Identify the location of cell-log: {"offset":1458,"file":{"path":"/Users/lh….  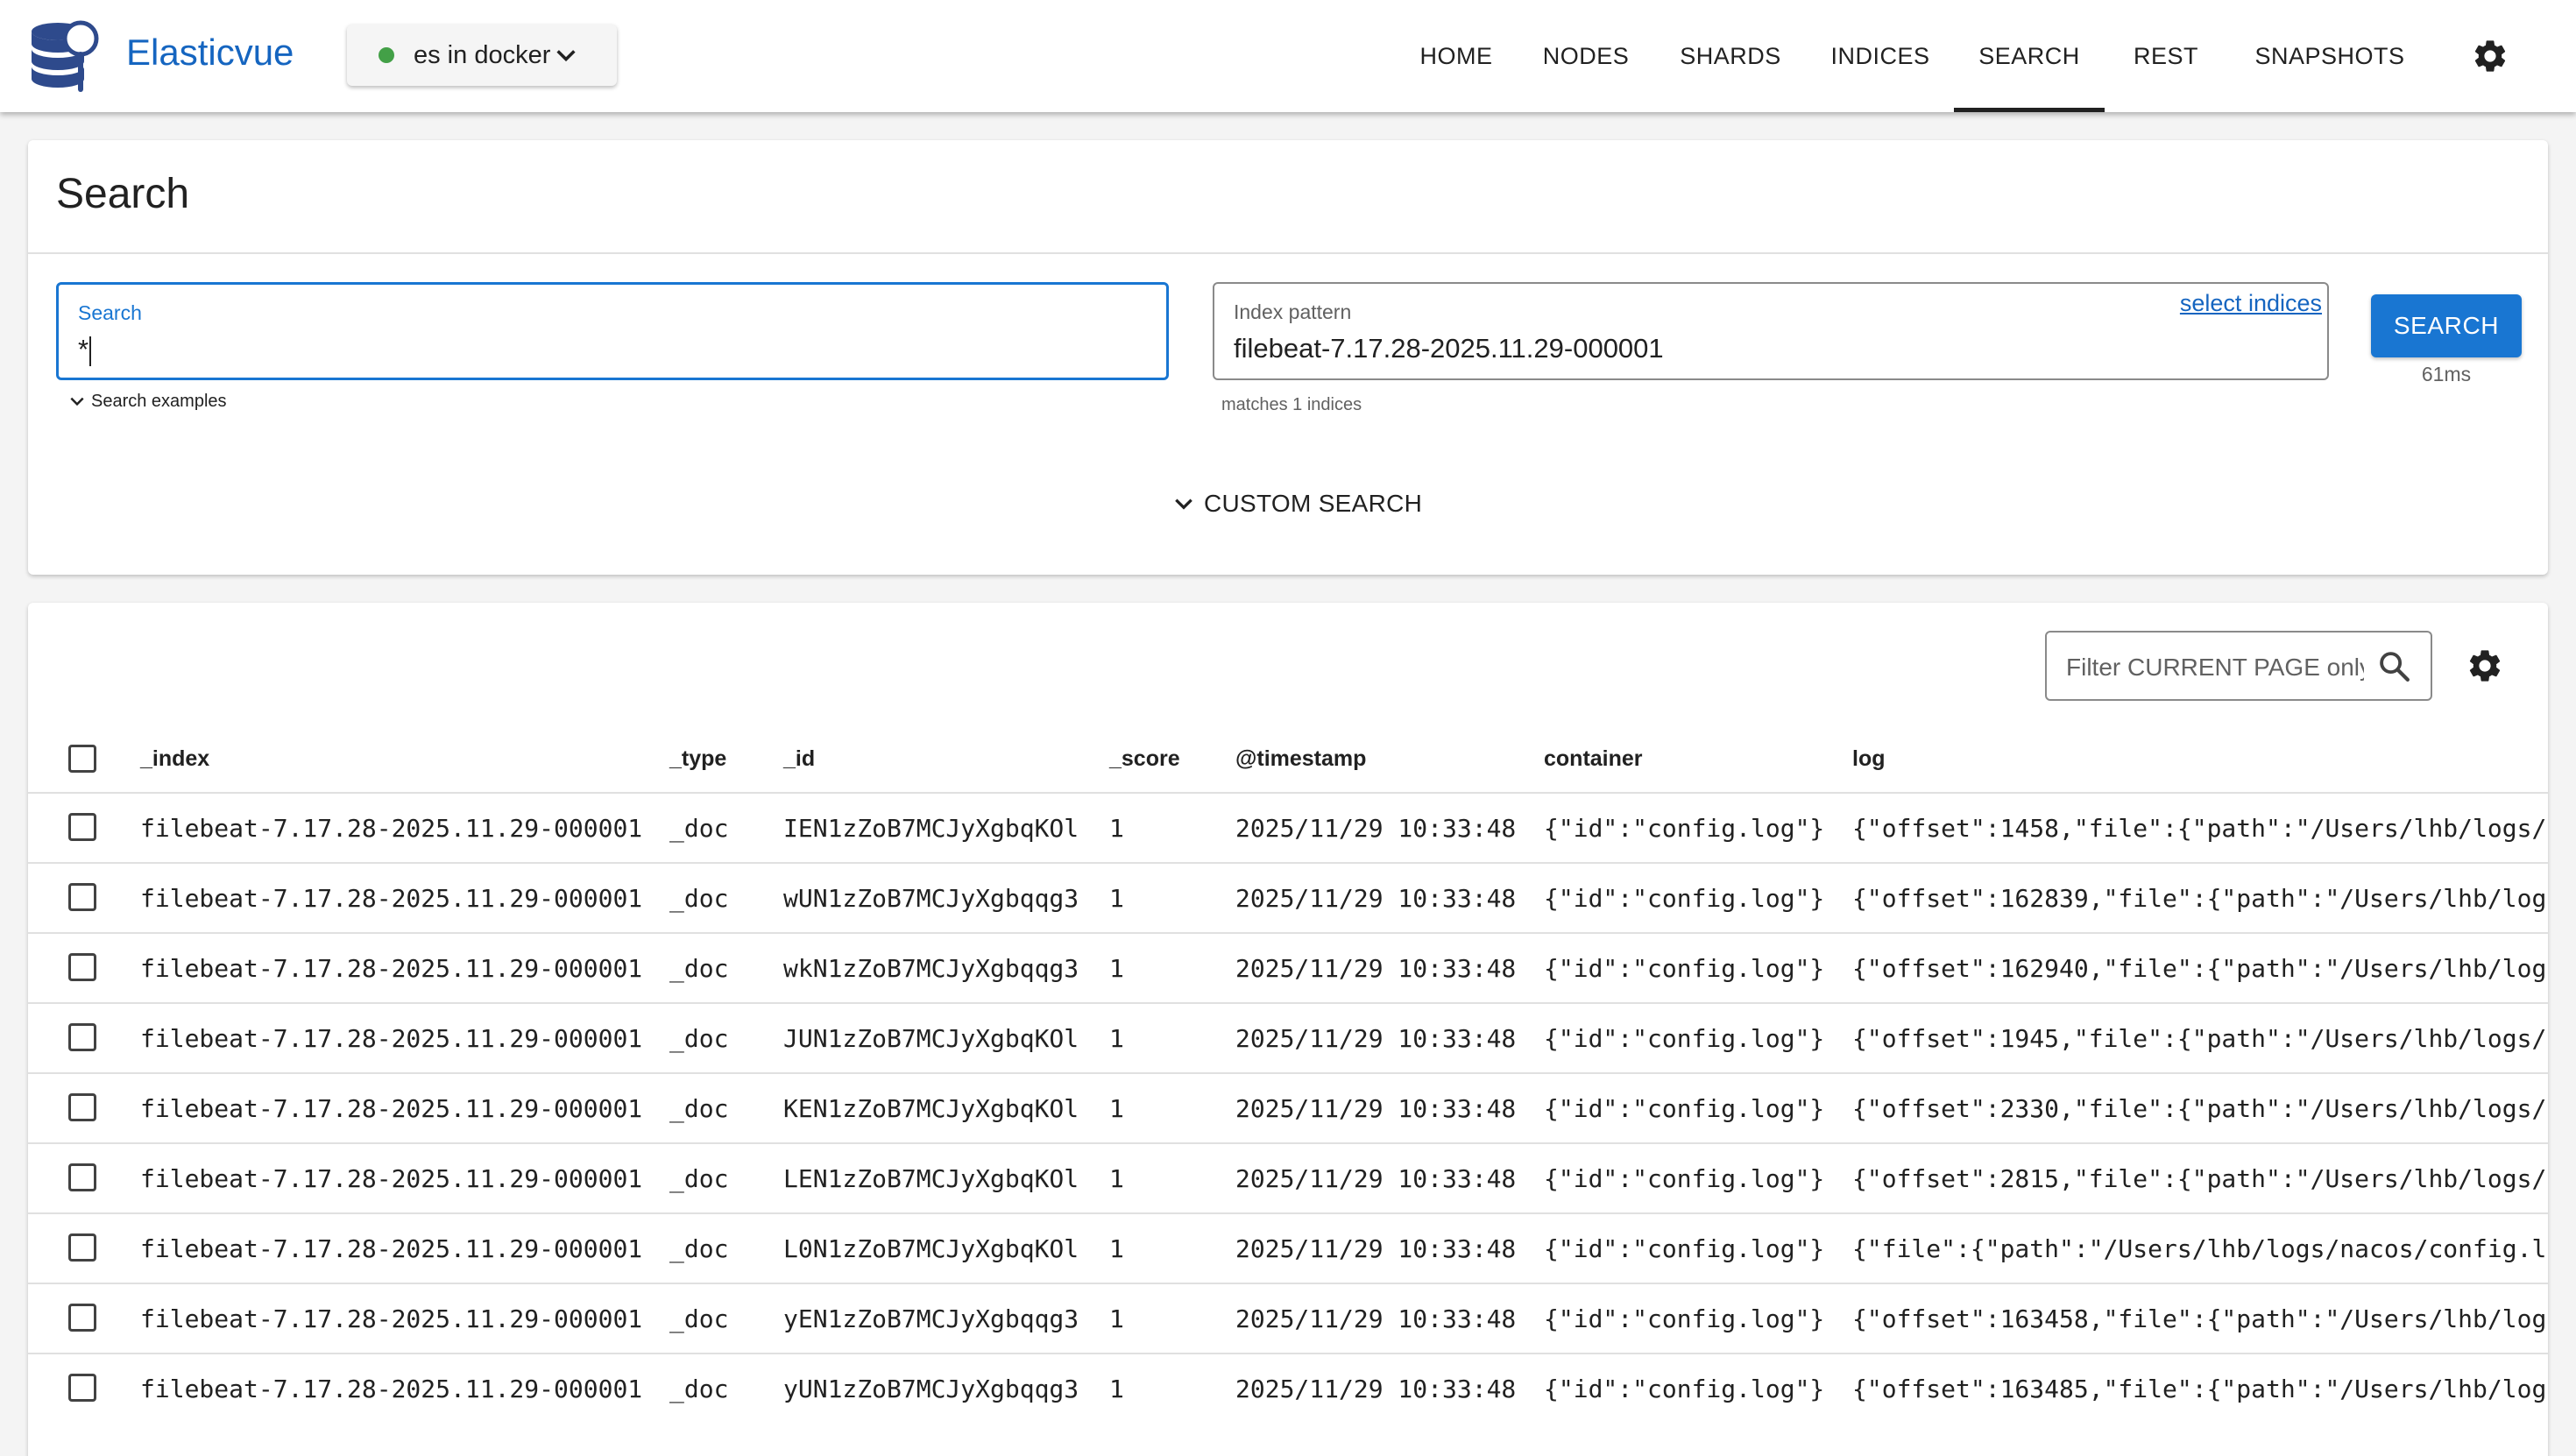
(2199, 828).